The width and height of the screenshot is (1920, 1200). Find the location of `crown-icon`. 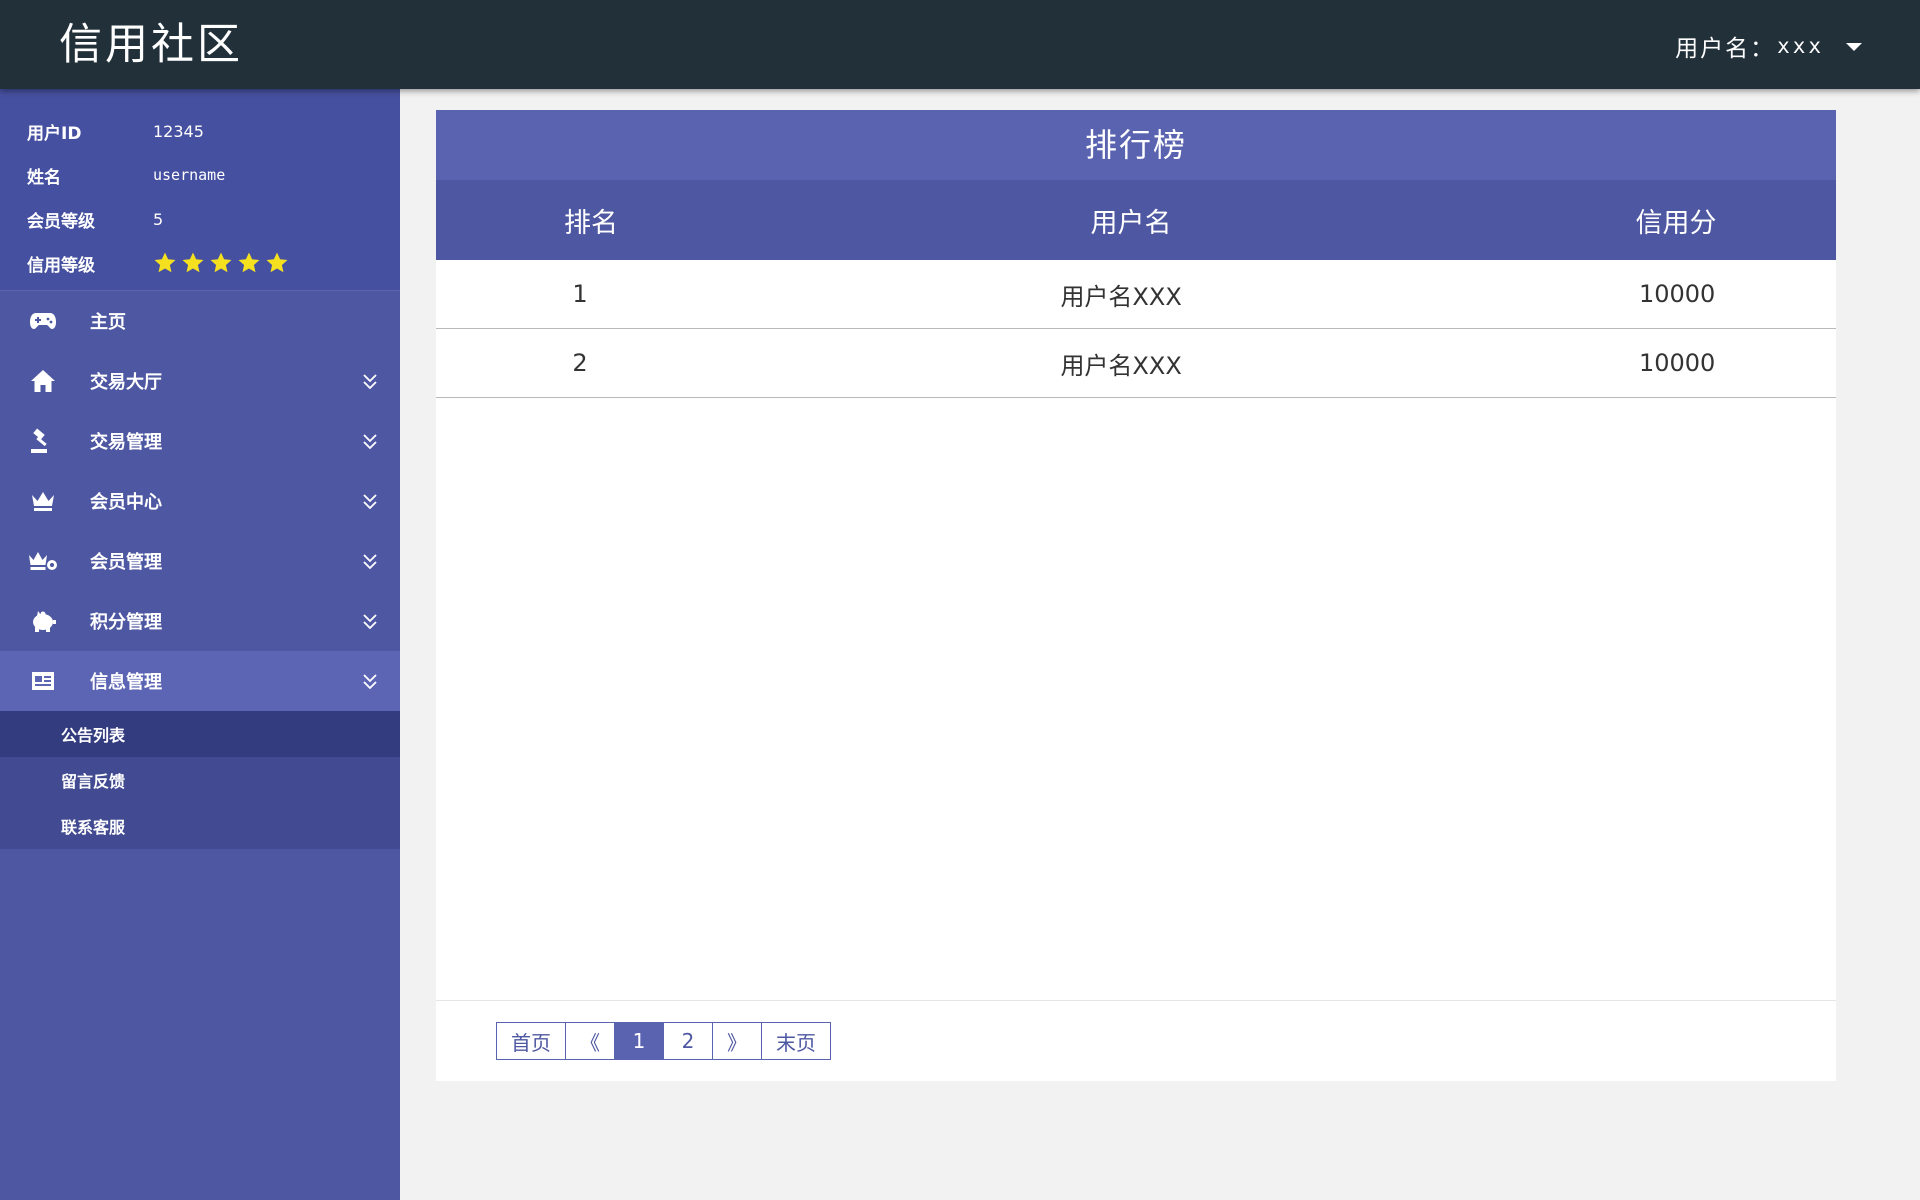

crown-icon is located at coordinates (43, 501).